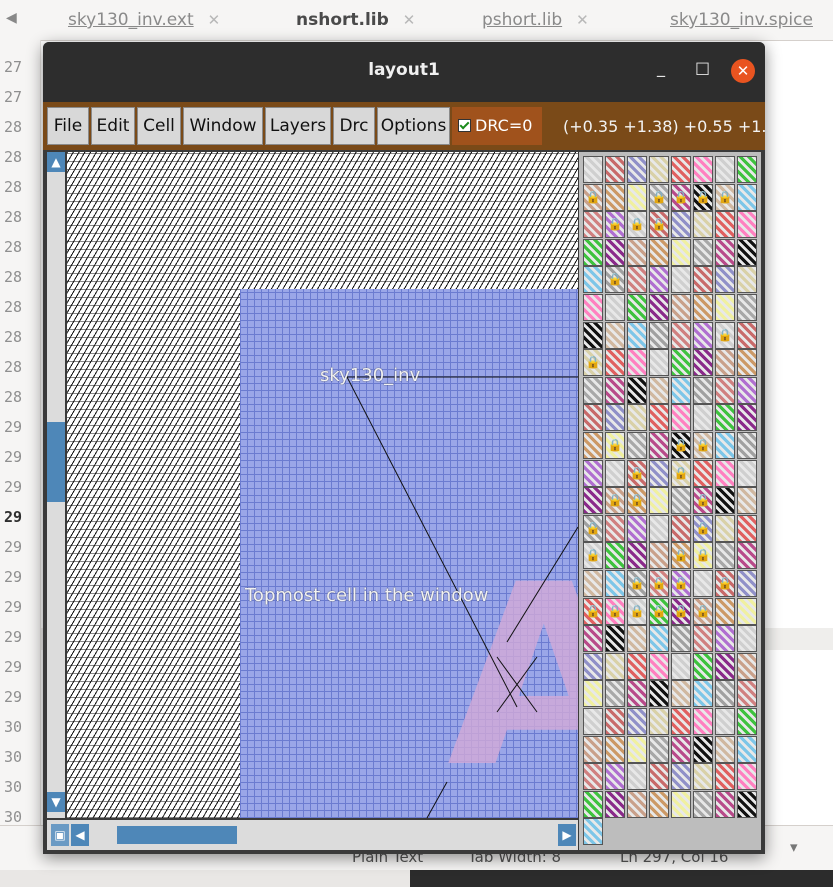 The height and width of the screenshot is (887, 833). What do you see at coordinates (177, 835) in the screenshot?
I see `horizontal-scroll-thumb` at bounding box center [177, 835].